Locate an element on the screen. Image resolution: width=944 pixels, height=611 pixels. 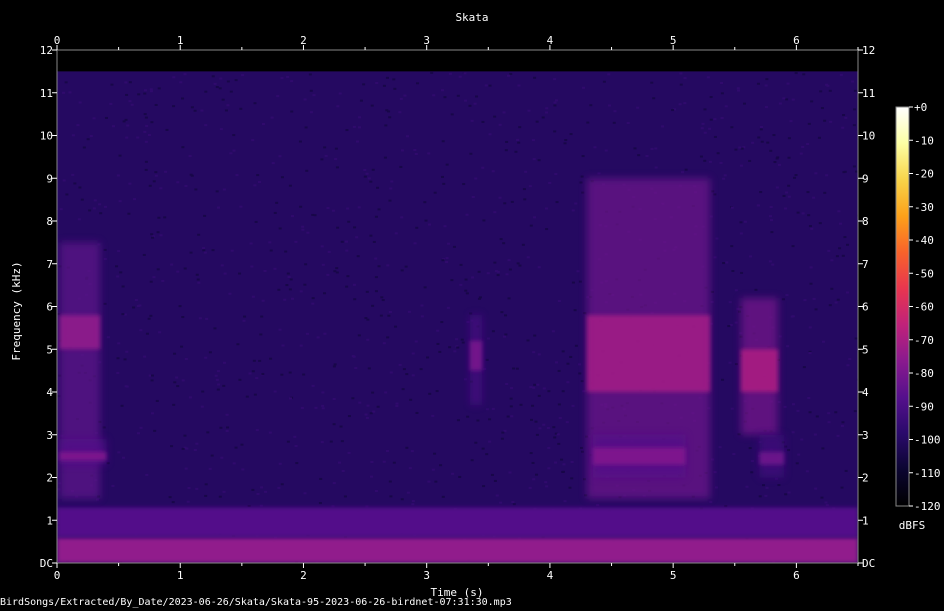
y-tick-label-left: 7 is located at coordinates (49, 264).